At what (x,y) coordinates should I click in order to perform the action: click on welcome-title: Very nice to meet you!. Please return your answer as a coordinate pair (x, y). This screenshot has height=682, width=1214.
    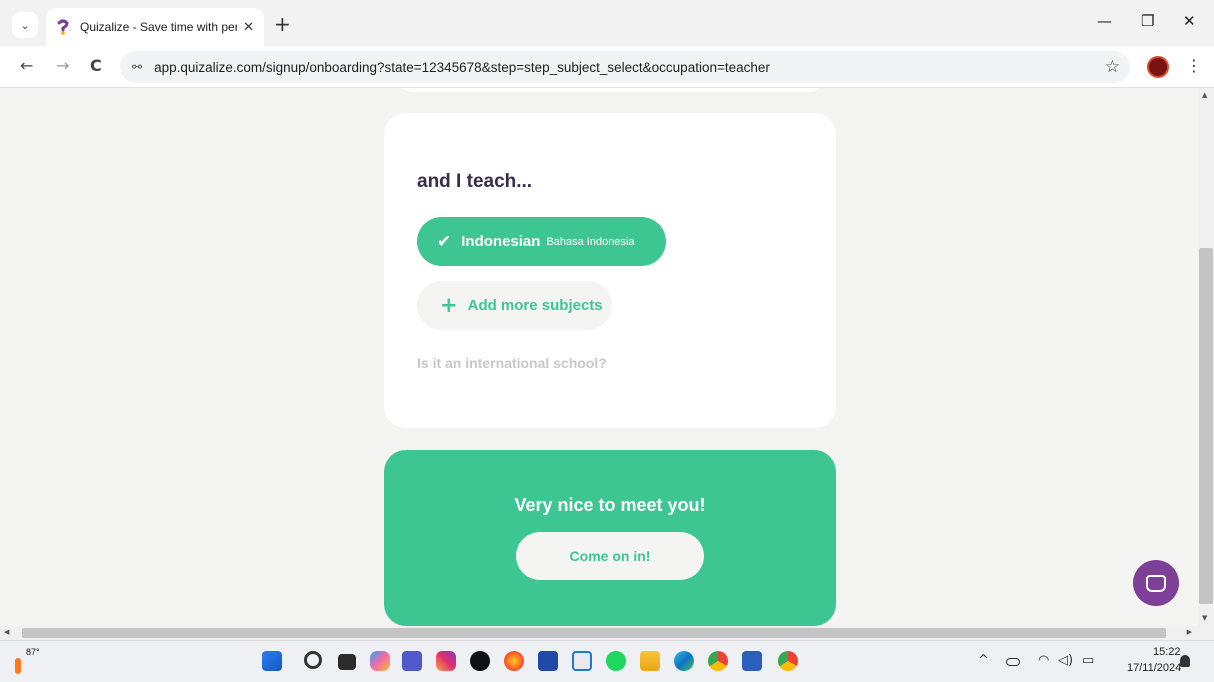
    Looking at the image, I should click on (610, 505).